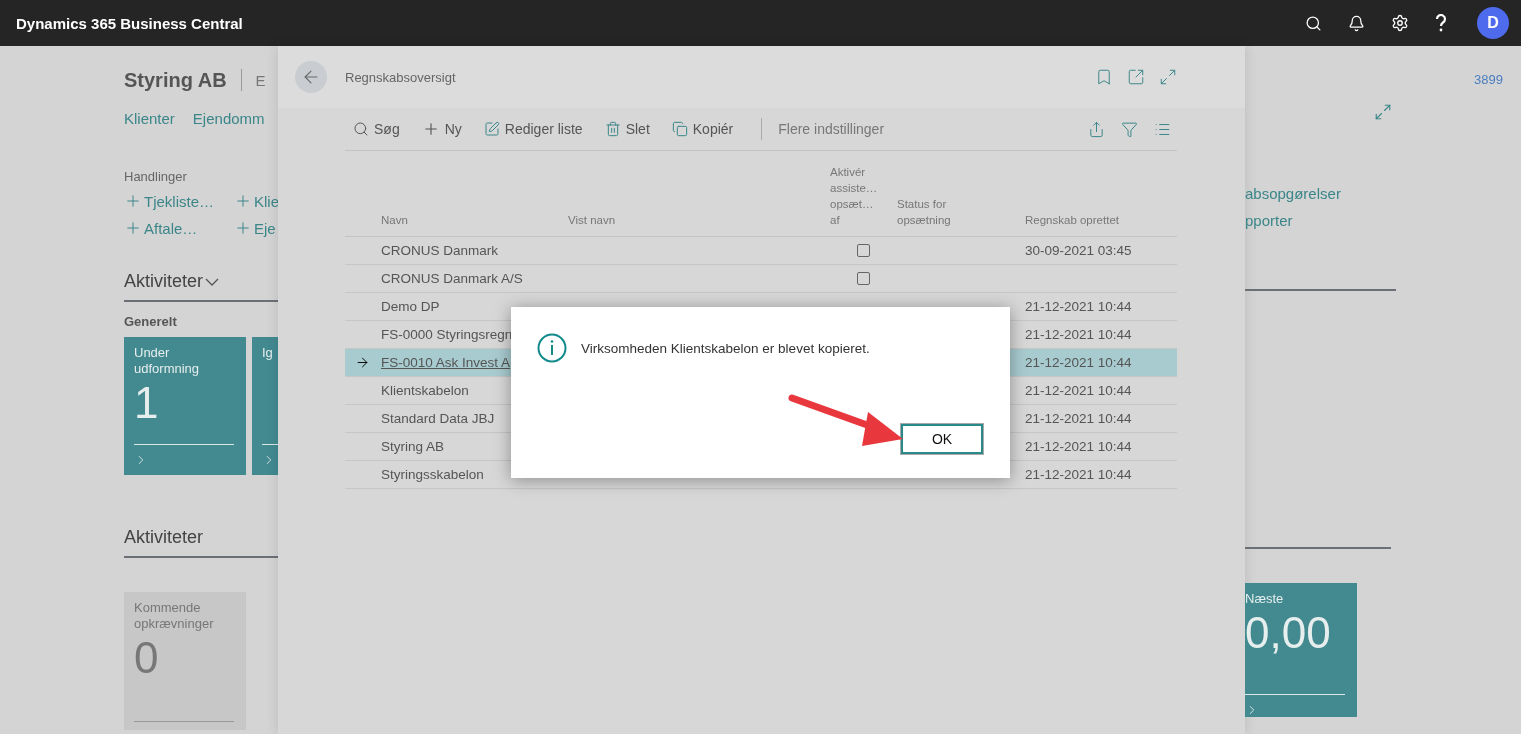  I want to click on info-icon, so click(552, 348).